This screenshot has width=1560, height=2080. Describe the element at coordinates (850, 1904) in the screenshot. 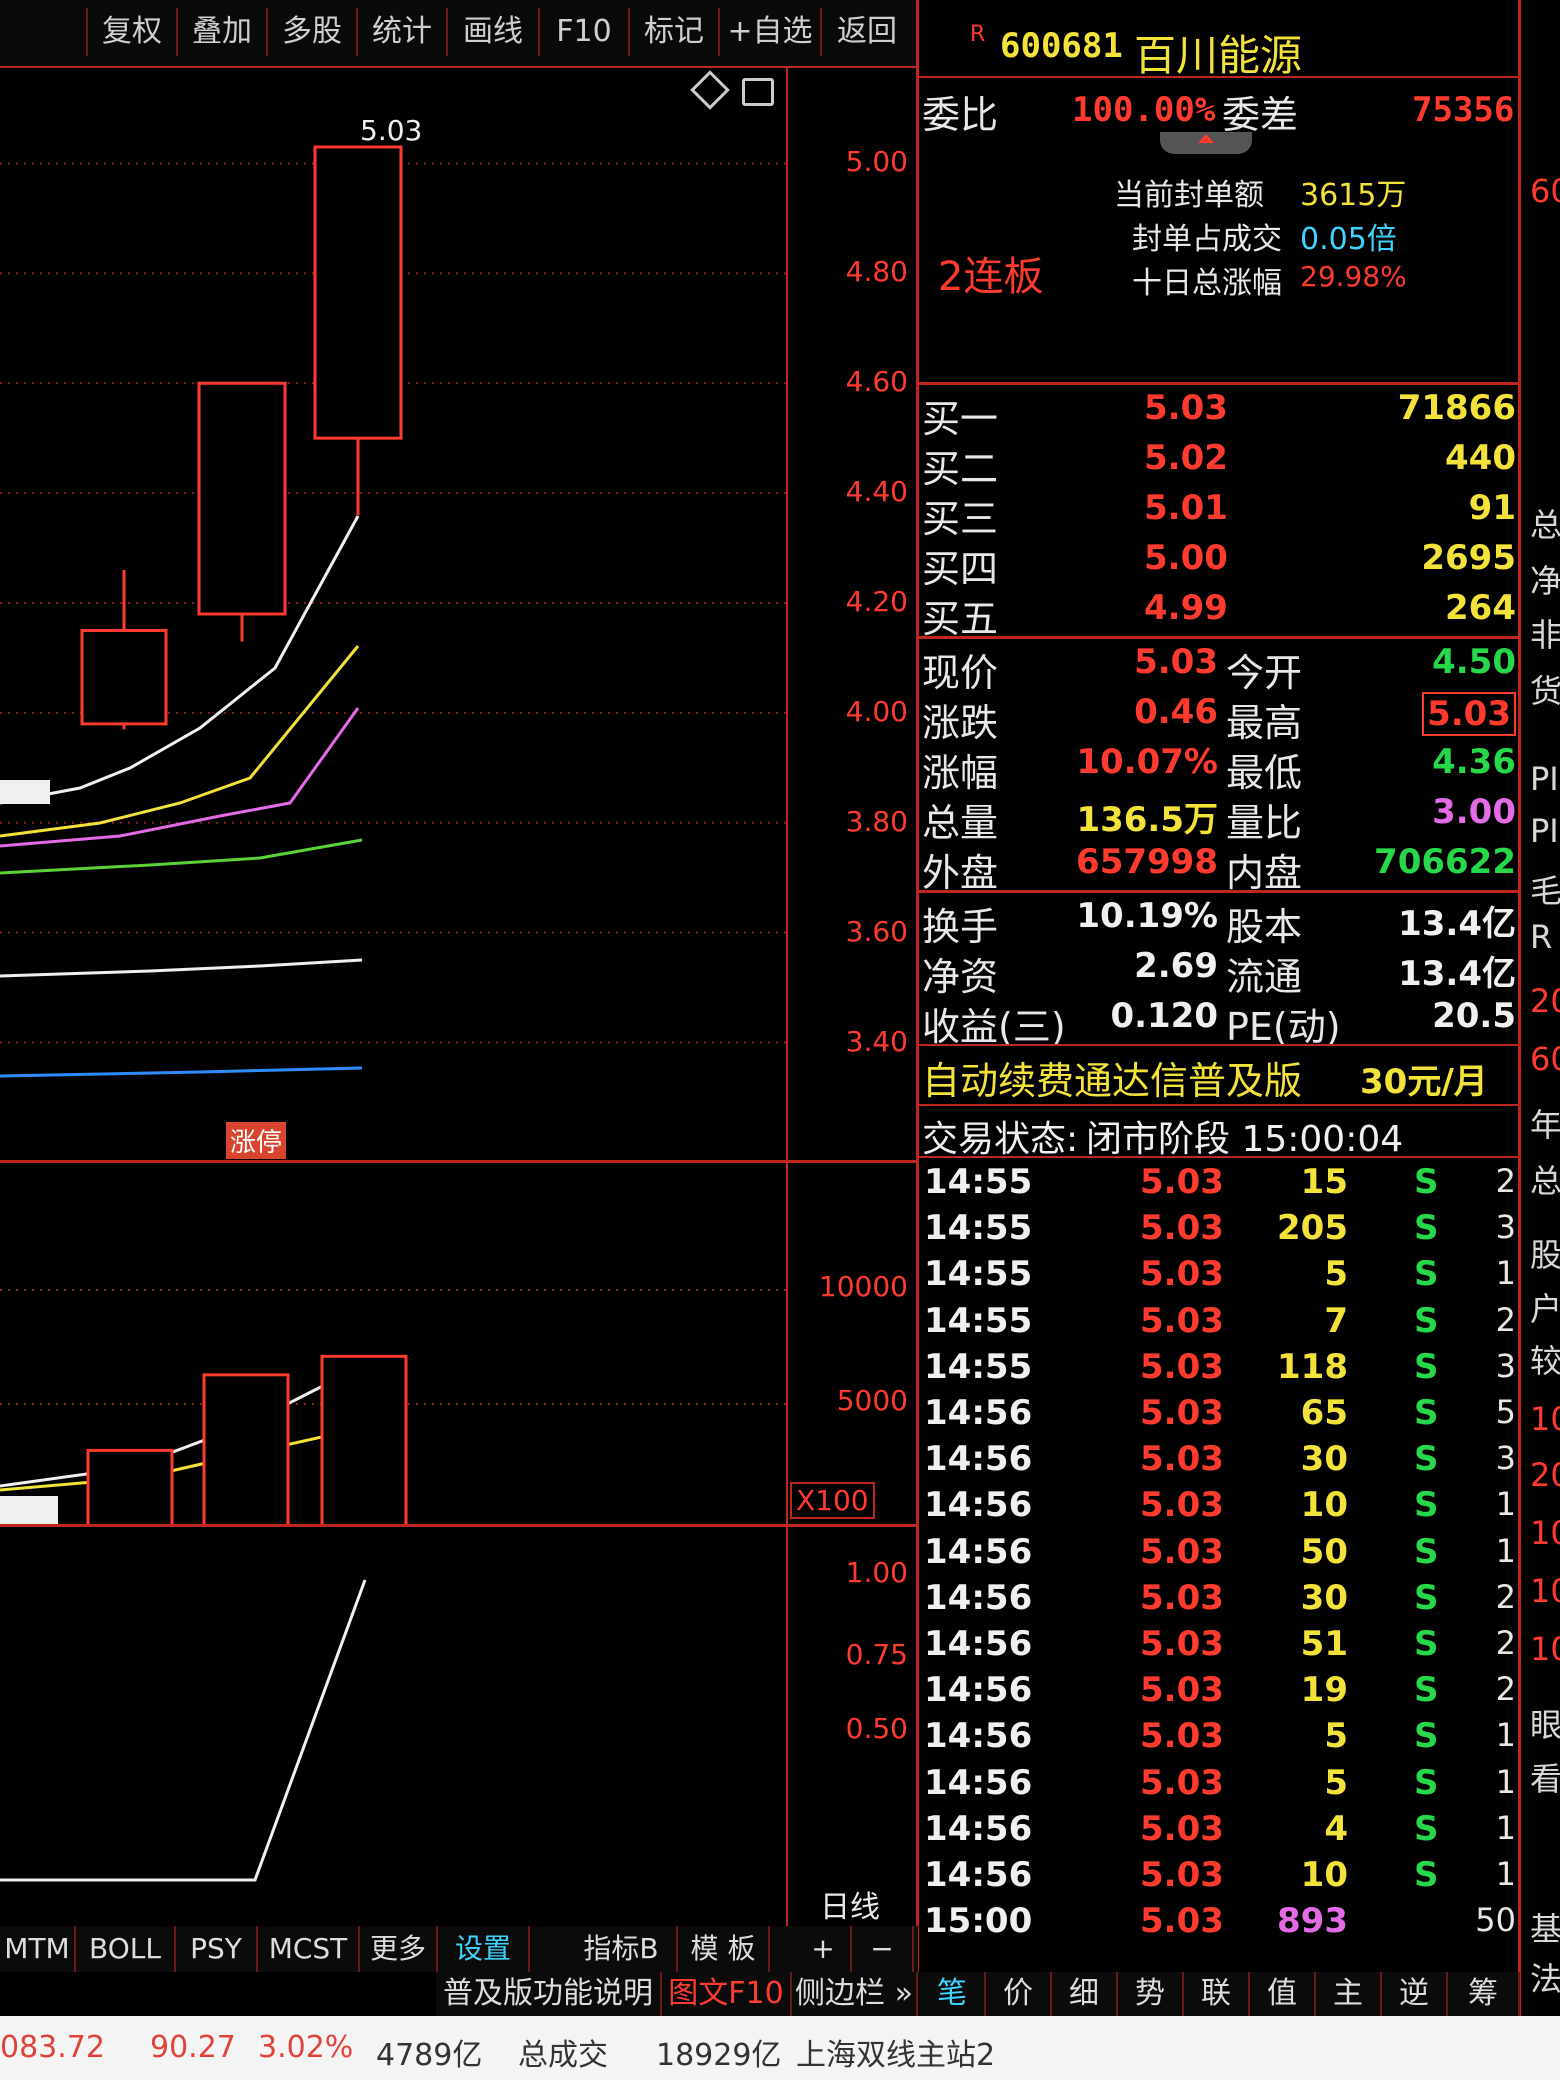

I see `period-label: 日线` at that location.